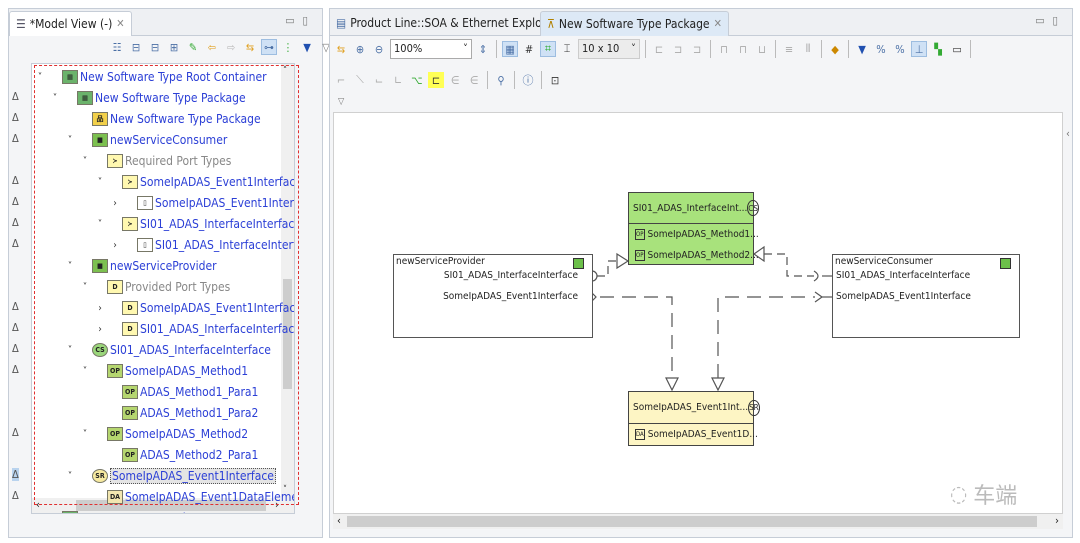 Image resolution: width=1080 pixels, height=543 pixels. What do you see at coordinates (754, 407) in the screenshot?
I see `sr-badge: SR` at bounding box center [754, 407].